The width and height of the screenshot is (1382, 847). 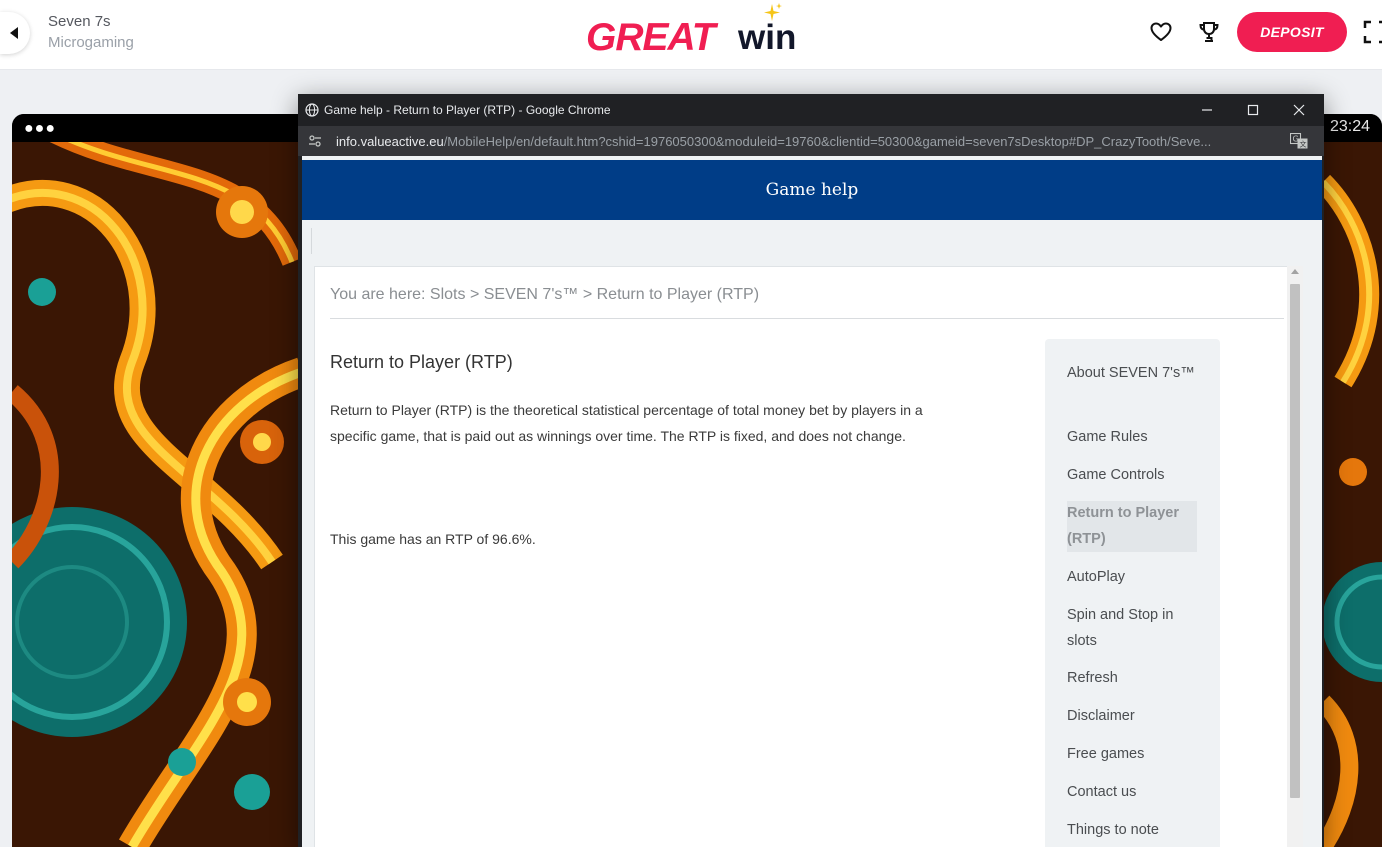 I want to click on nav-item-rtp: Return to Player (RTP), so click(x=1132, y=526).